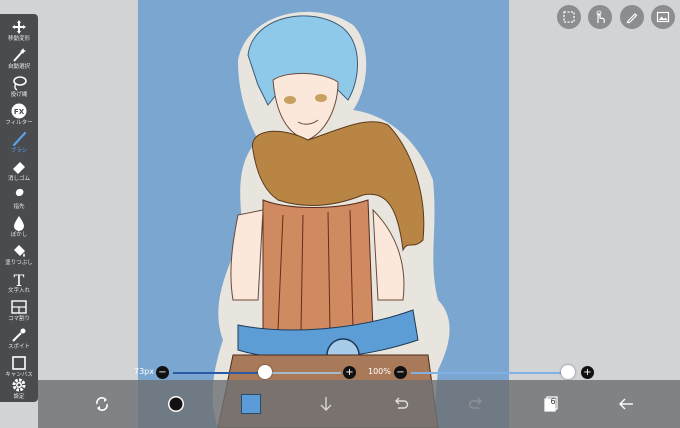 This screenshot has width=680, height=428. Describe the element at coordinates (19, 55) in the screenshot. I see `magic-wand-icon` at that location.